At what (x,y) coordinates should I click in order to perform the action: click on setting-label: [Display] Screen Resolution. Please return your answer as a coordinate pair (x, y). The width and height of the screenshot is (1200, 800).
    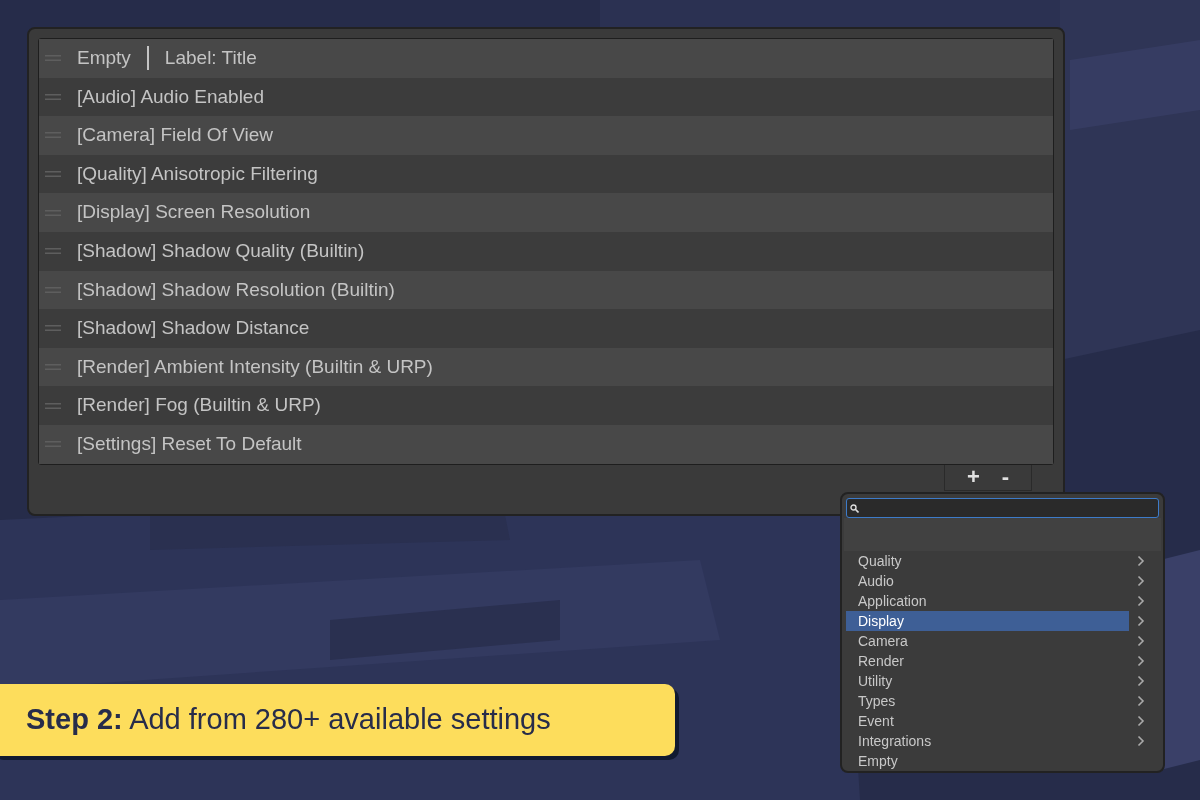
    Looking at the image, I should click on (194, 212).